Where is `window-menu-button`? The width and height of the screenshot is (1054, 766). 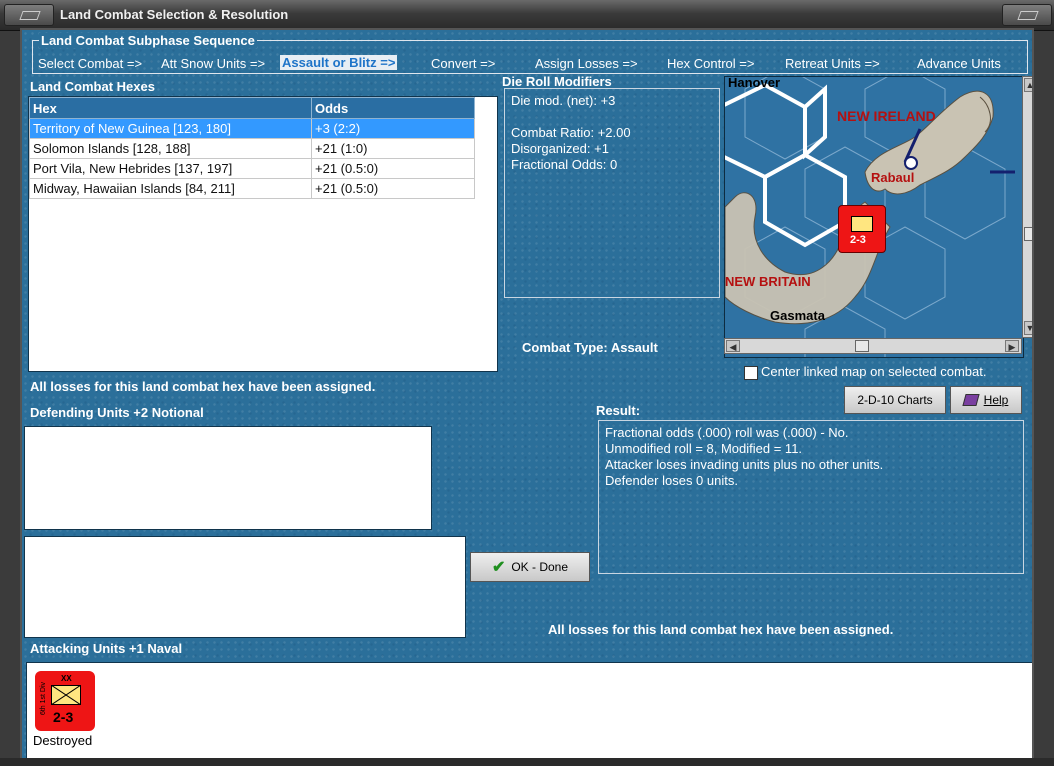
window-menu-button is located at coordinates (29, 15).